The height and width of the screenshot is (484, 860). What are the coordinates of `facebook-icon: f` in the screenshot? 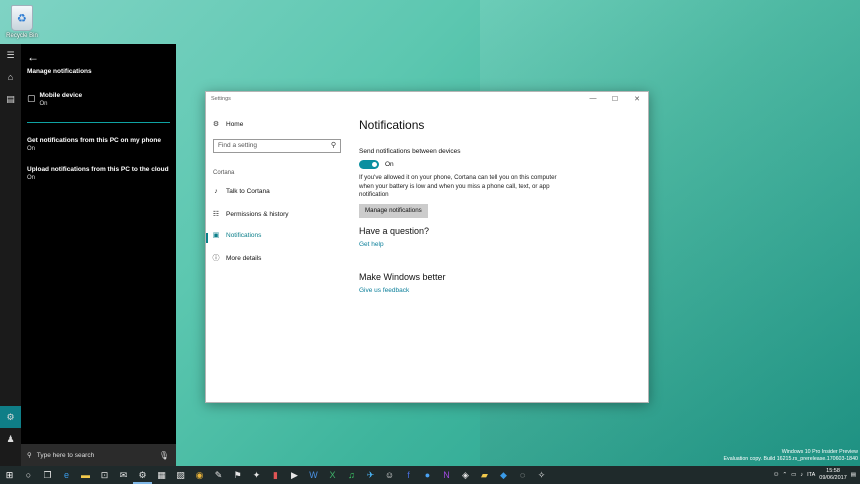 It's located at (408, 475).